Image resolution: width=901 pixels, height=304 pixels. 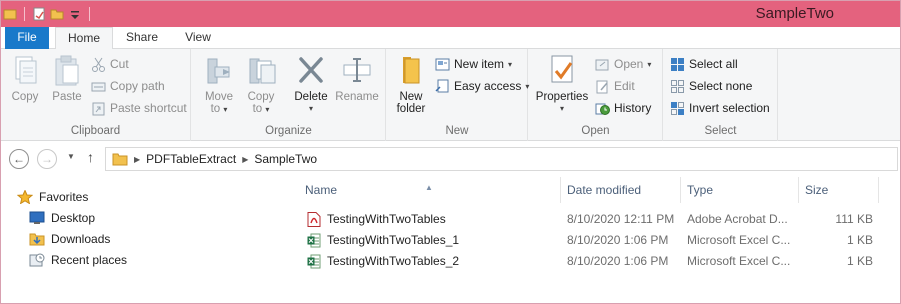 I want to click on paste-shortcut-button: Paste shortcut, so click(x=139, y=108).